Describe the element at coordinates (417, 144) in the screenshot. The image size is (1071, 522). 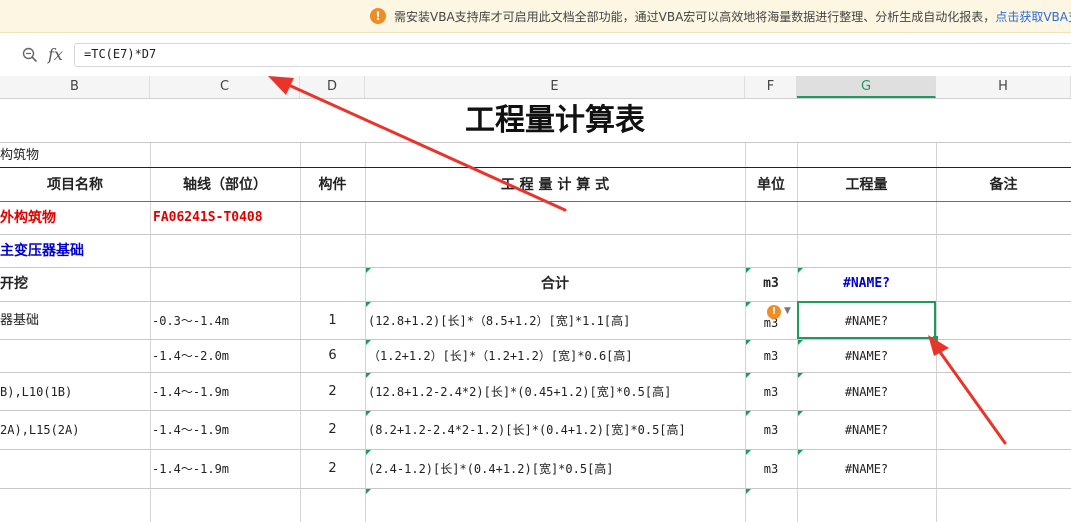
I see `annotation-arrow-formula` at that location.